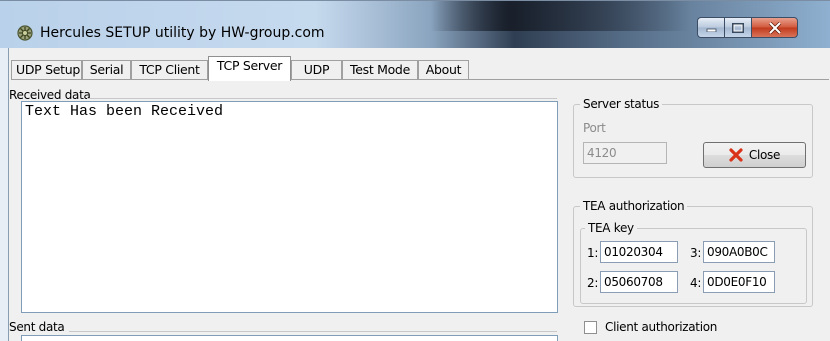  I want to click on sent-data-textarea, so click(289, 338).